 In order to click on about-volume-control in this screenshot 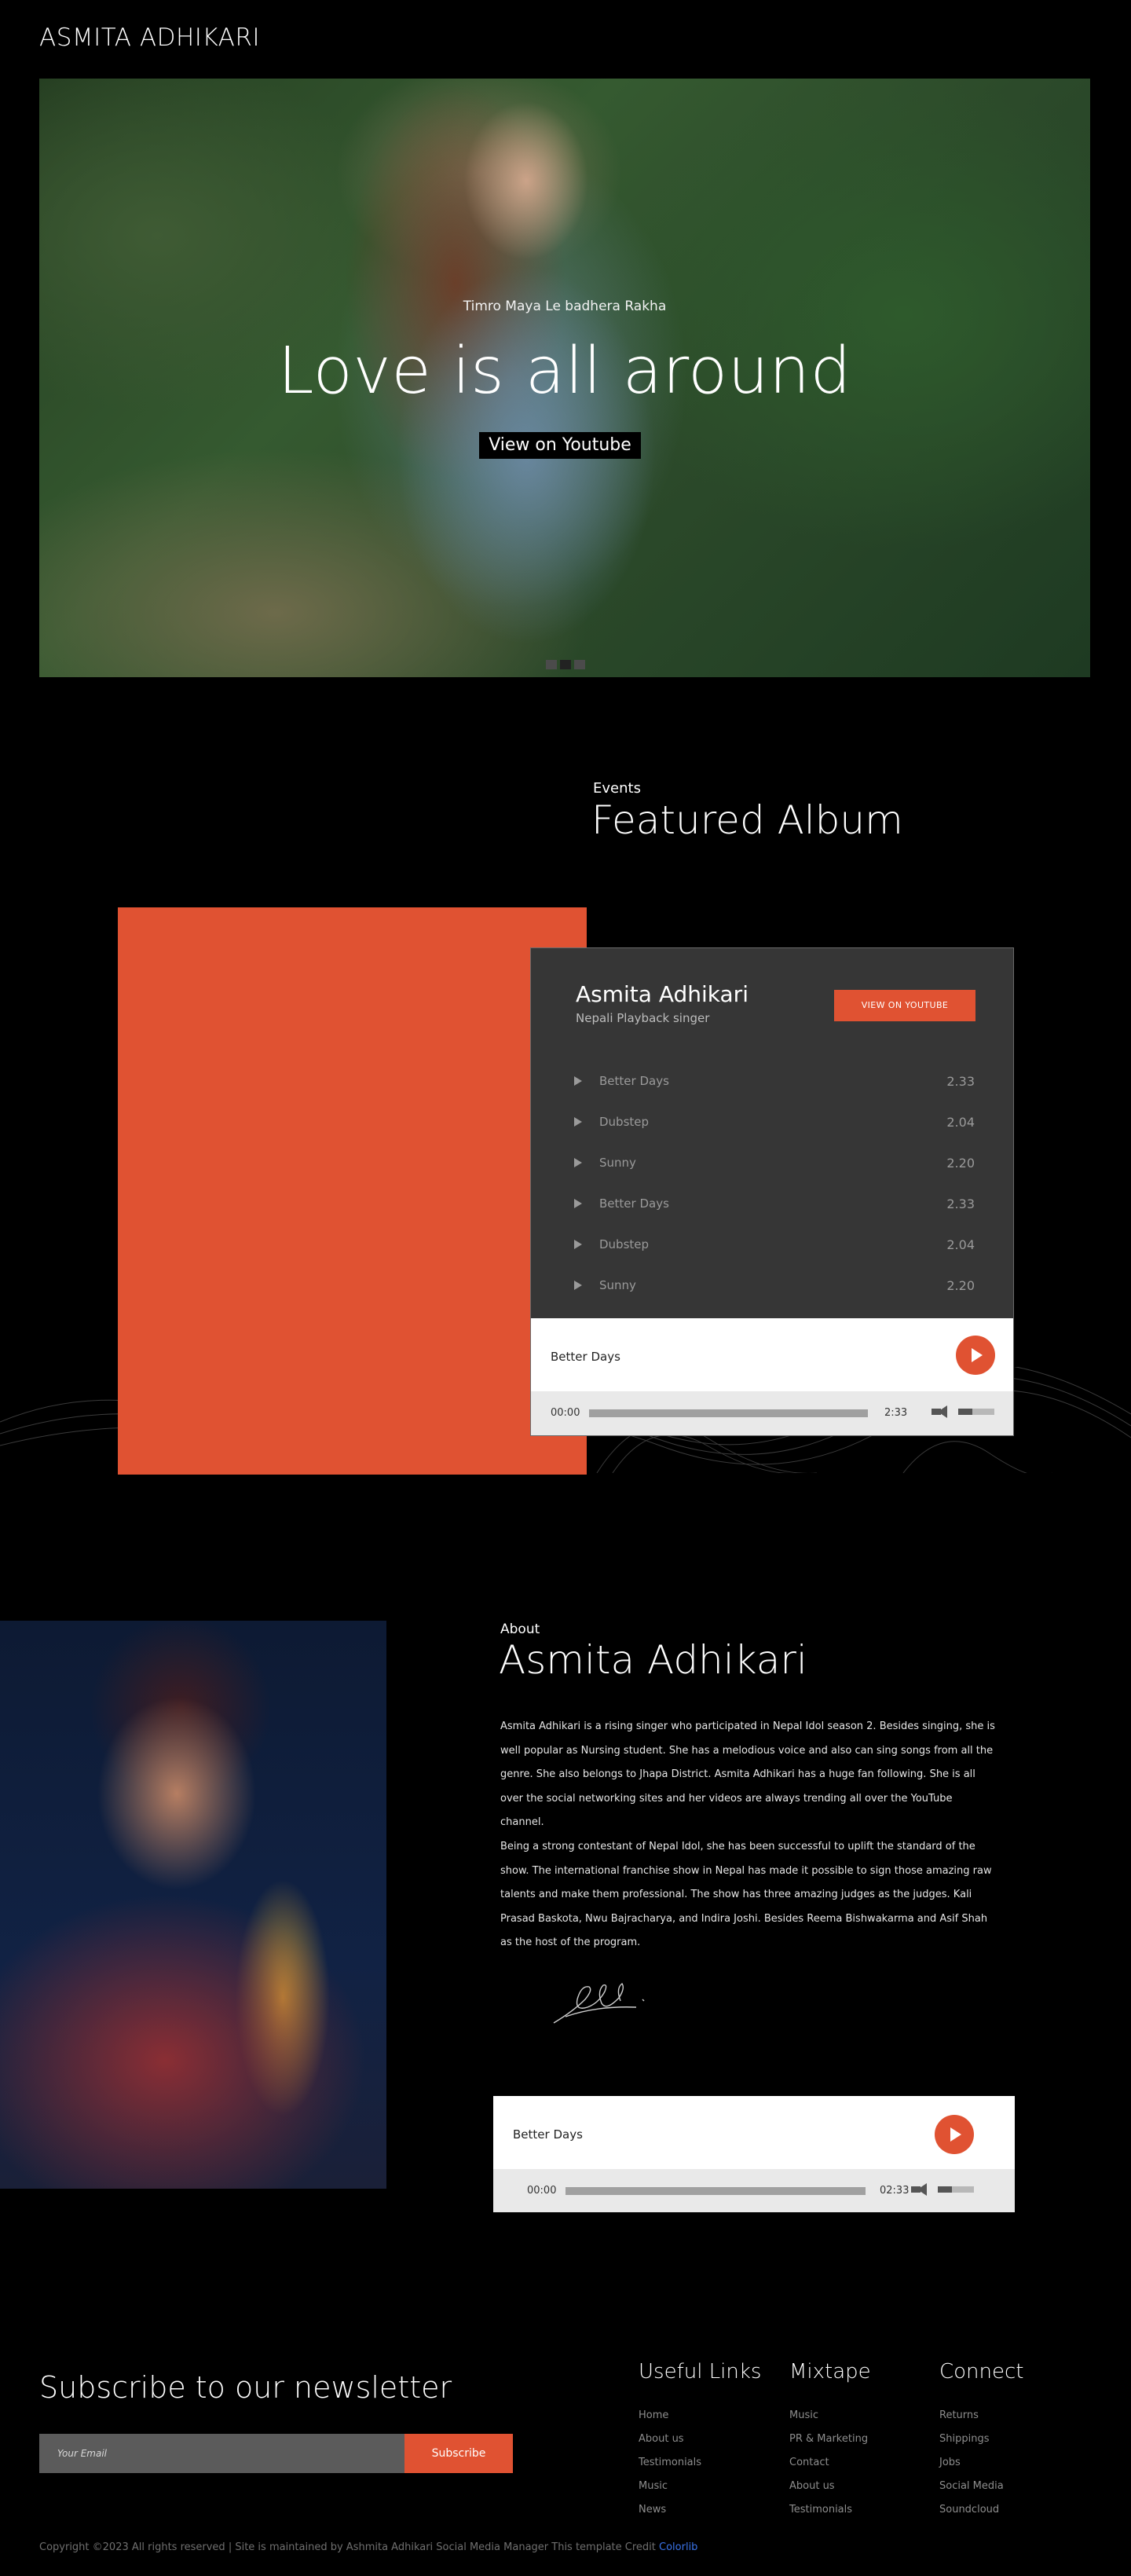, I will do `click(942, 2189)`.